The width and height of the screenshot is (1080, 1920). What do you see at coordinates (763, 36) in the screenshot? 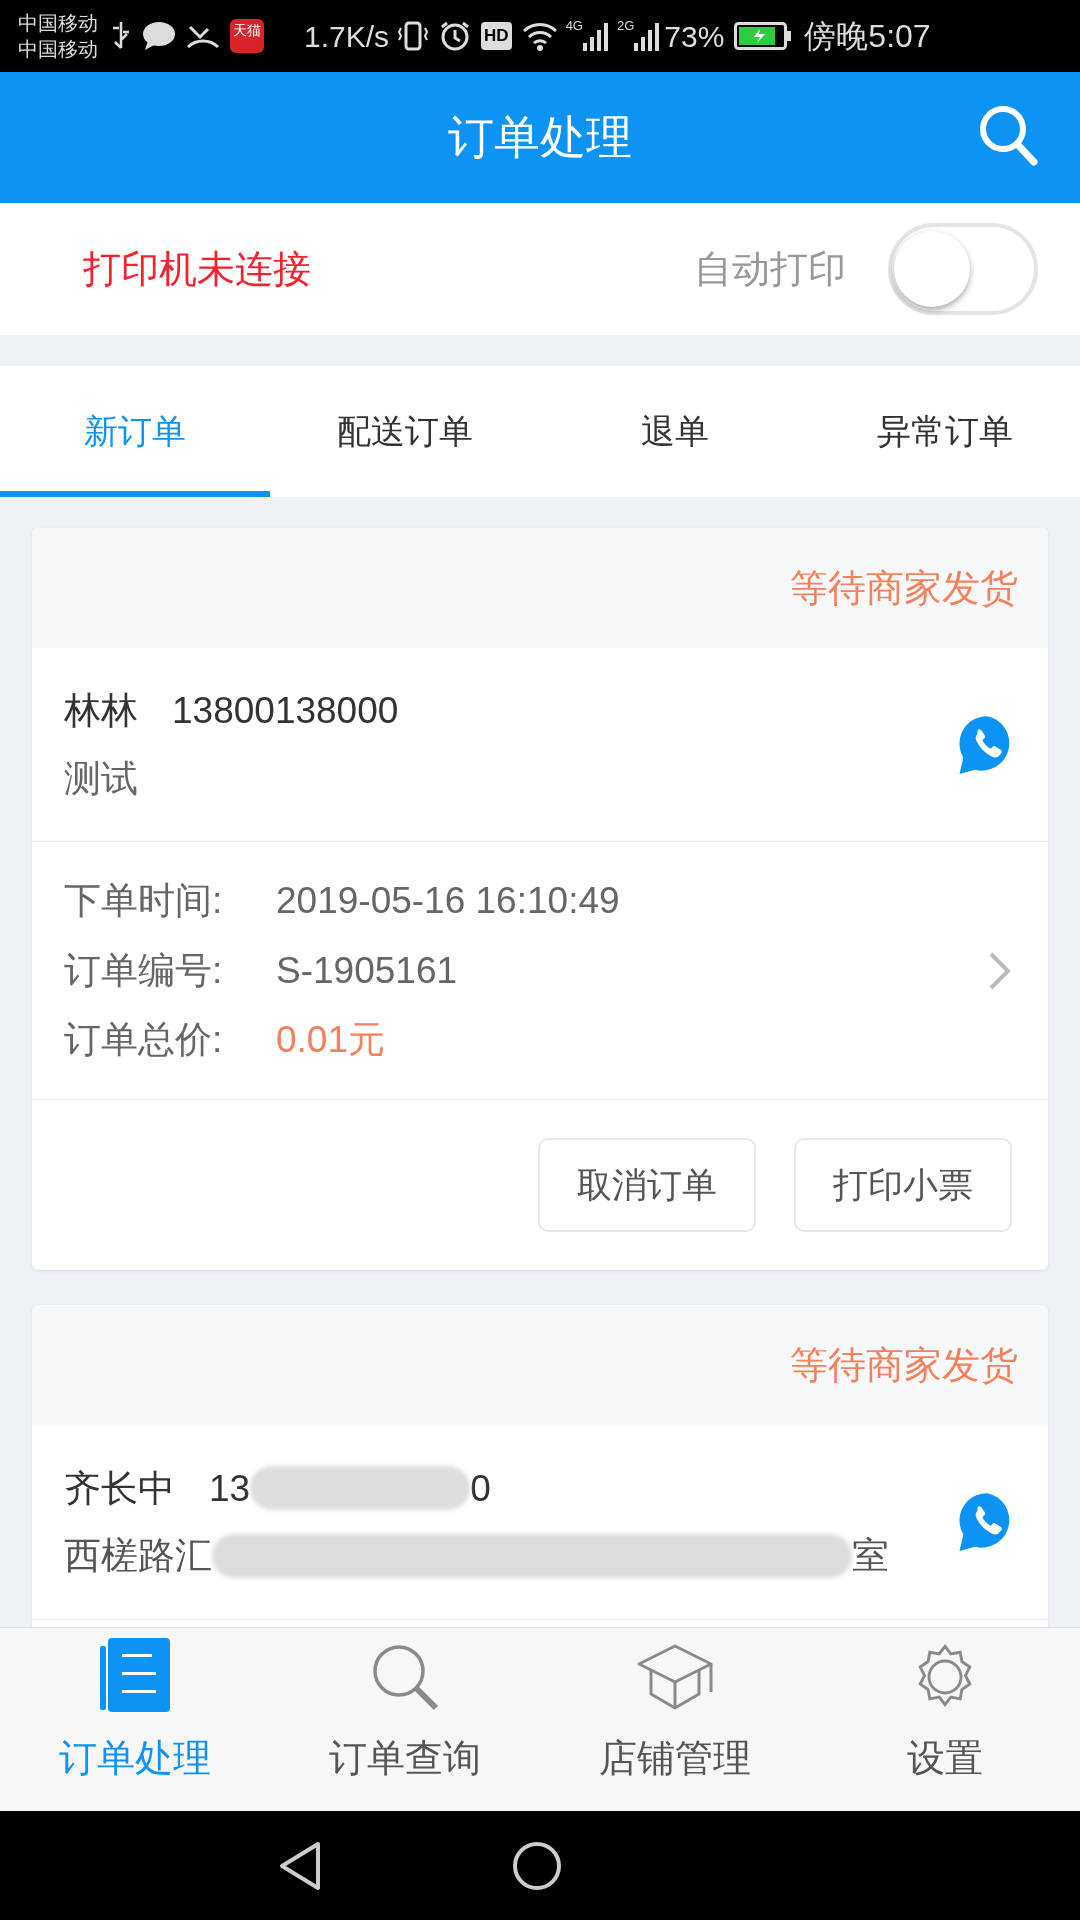
I see `battery-icon` at bounding box center [763, 36].